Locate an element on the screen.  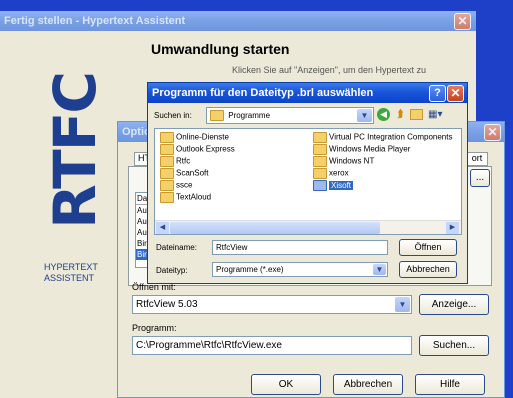
program-path-field: C:\Programme\Rtfc\RtfcView.exe is located at coordinates (272, 345).